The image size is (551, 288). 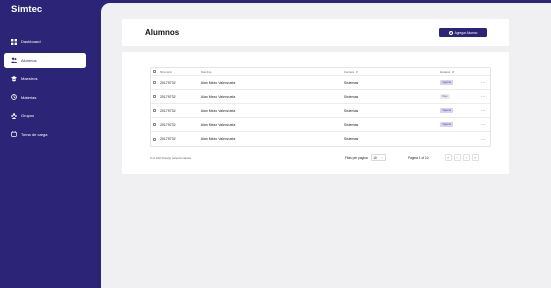 I want to click on page-header: Alumnos + Agregar Alumno, so click(x=315, y=32).